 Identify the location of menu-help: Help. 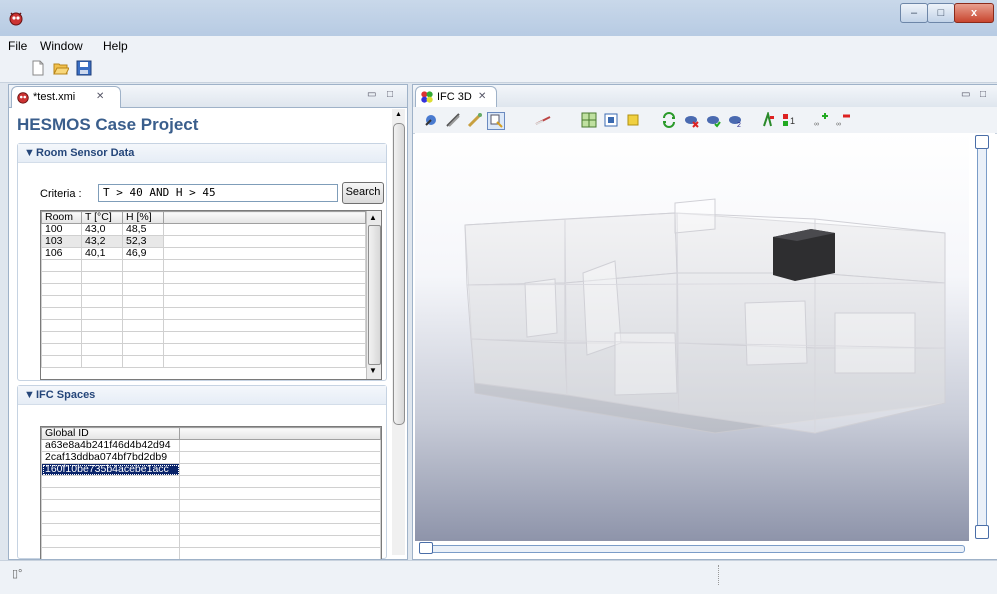
(115, 46).